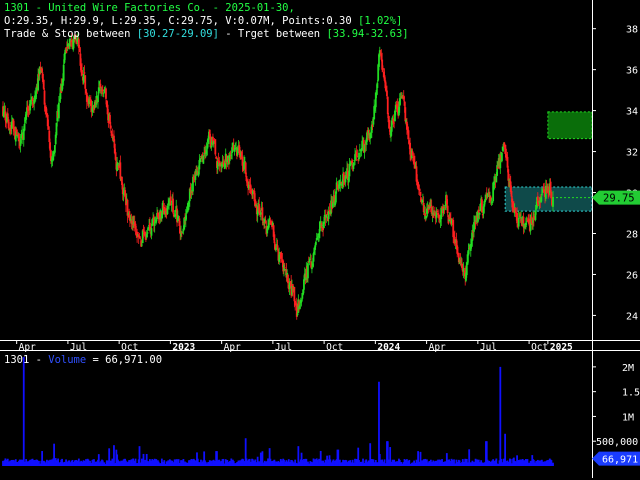 This screenshot has width=640, height=480. I want to click on trade-stop-range: [30.27-29.09], so click(177, 34).